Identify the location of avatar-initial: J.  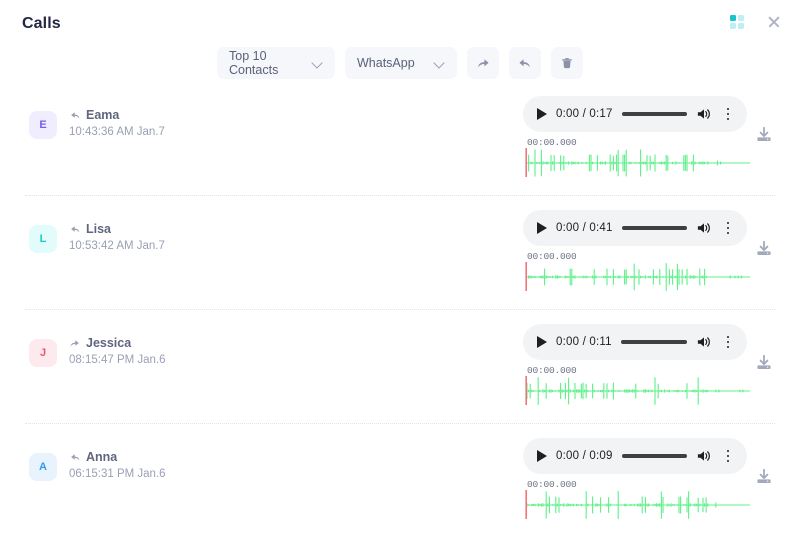
(43, 353).